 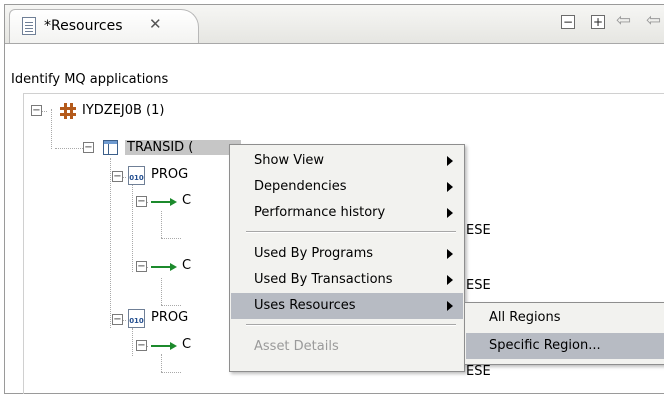 What do you see at coordinates (123, 110) in the screenshot?
I see `tree-item-region: IYDZEJ0B (1)` at bounding box center [123, 110].